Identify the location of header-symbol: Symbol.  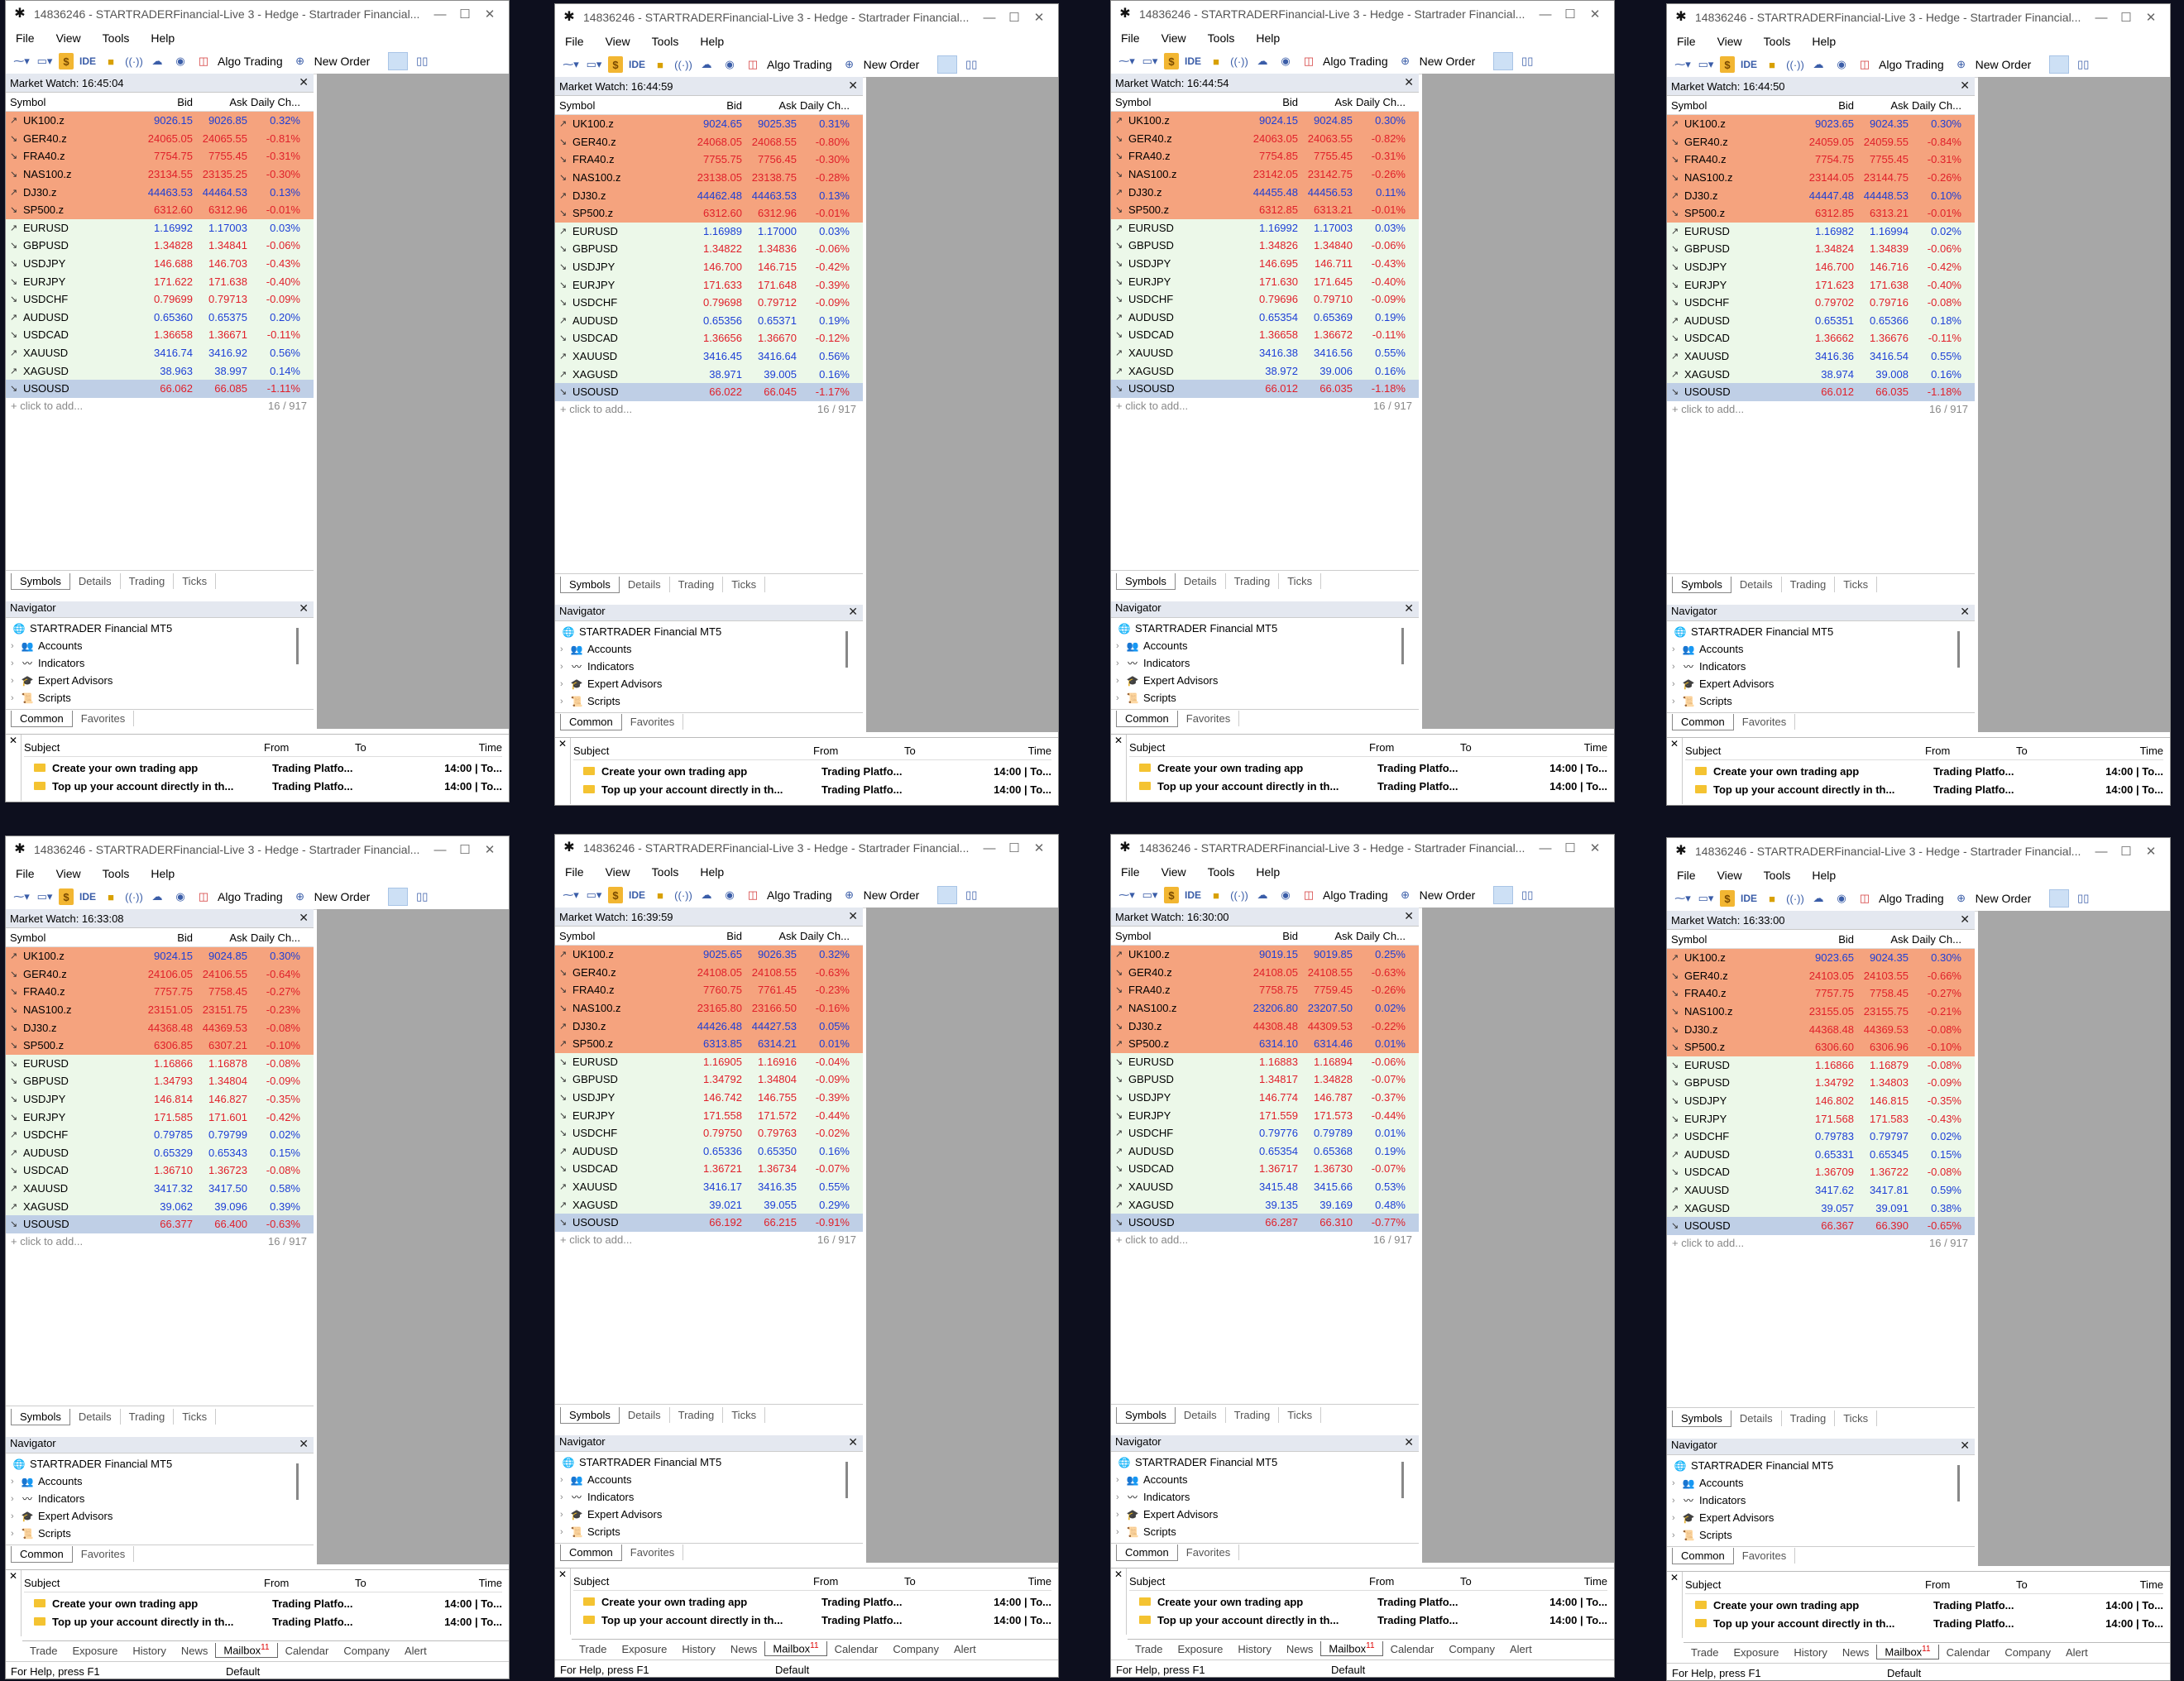
(621, 936).